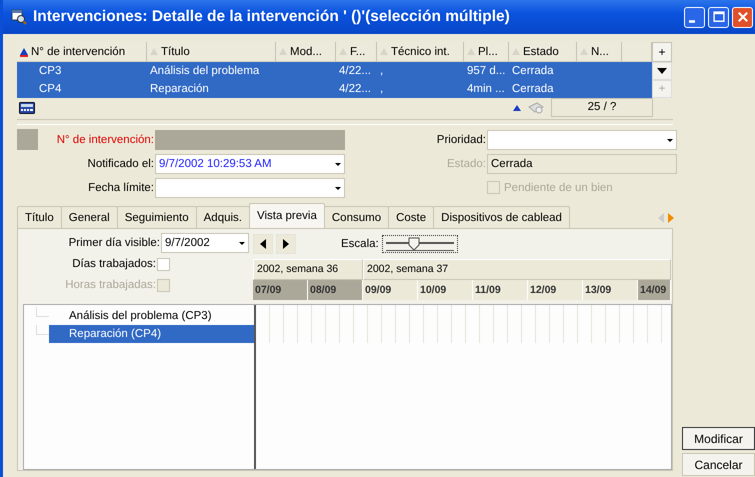  I want to click on list-row: CP3 Análisis del problema 4/22... , 957 d... Cerrada, so click(334, 71).